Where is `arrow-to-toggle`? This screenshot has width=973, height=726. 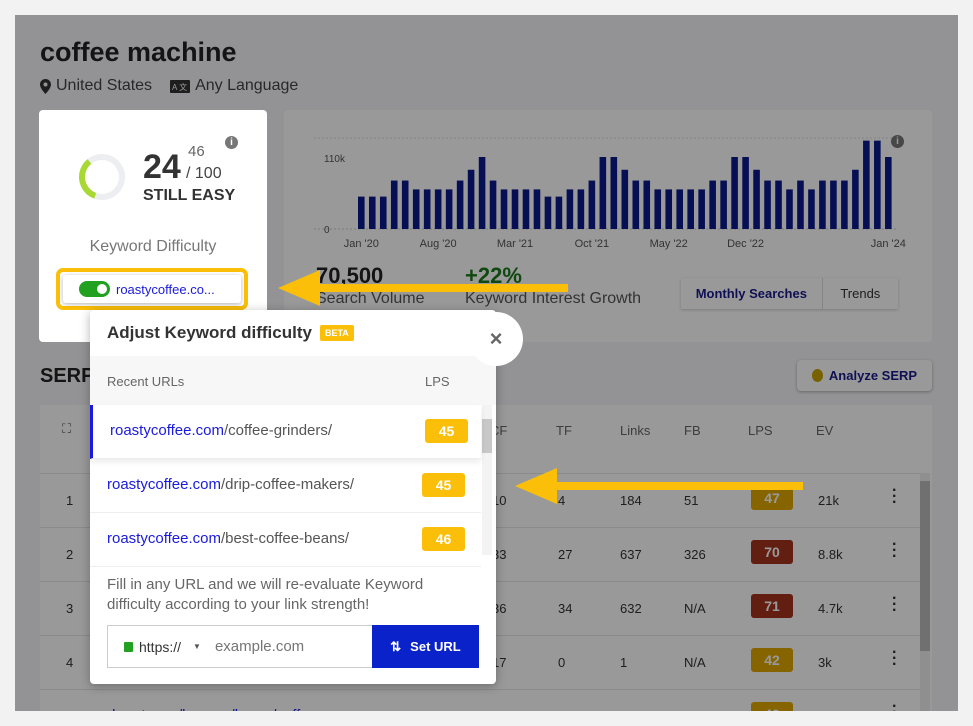
arrow-to-toggle is located at coordinates (423, 288).